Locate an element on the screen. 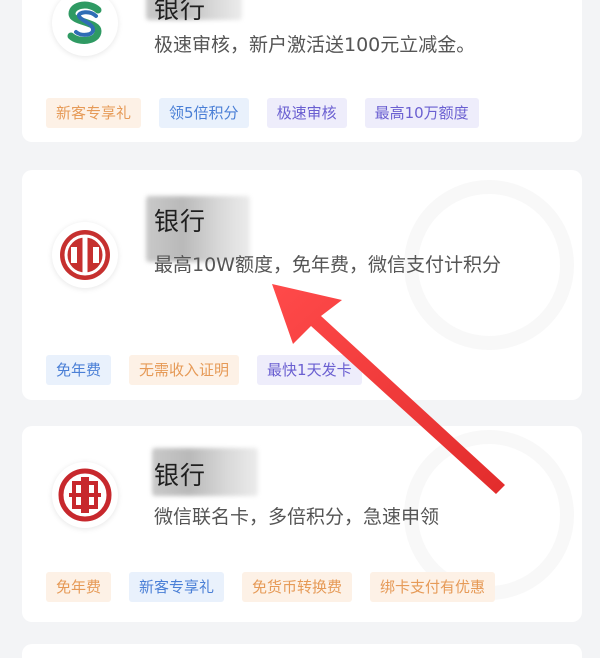  shanghai-bank-logo-icon is located at coordinates (85, 28).